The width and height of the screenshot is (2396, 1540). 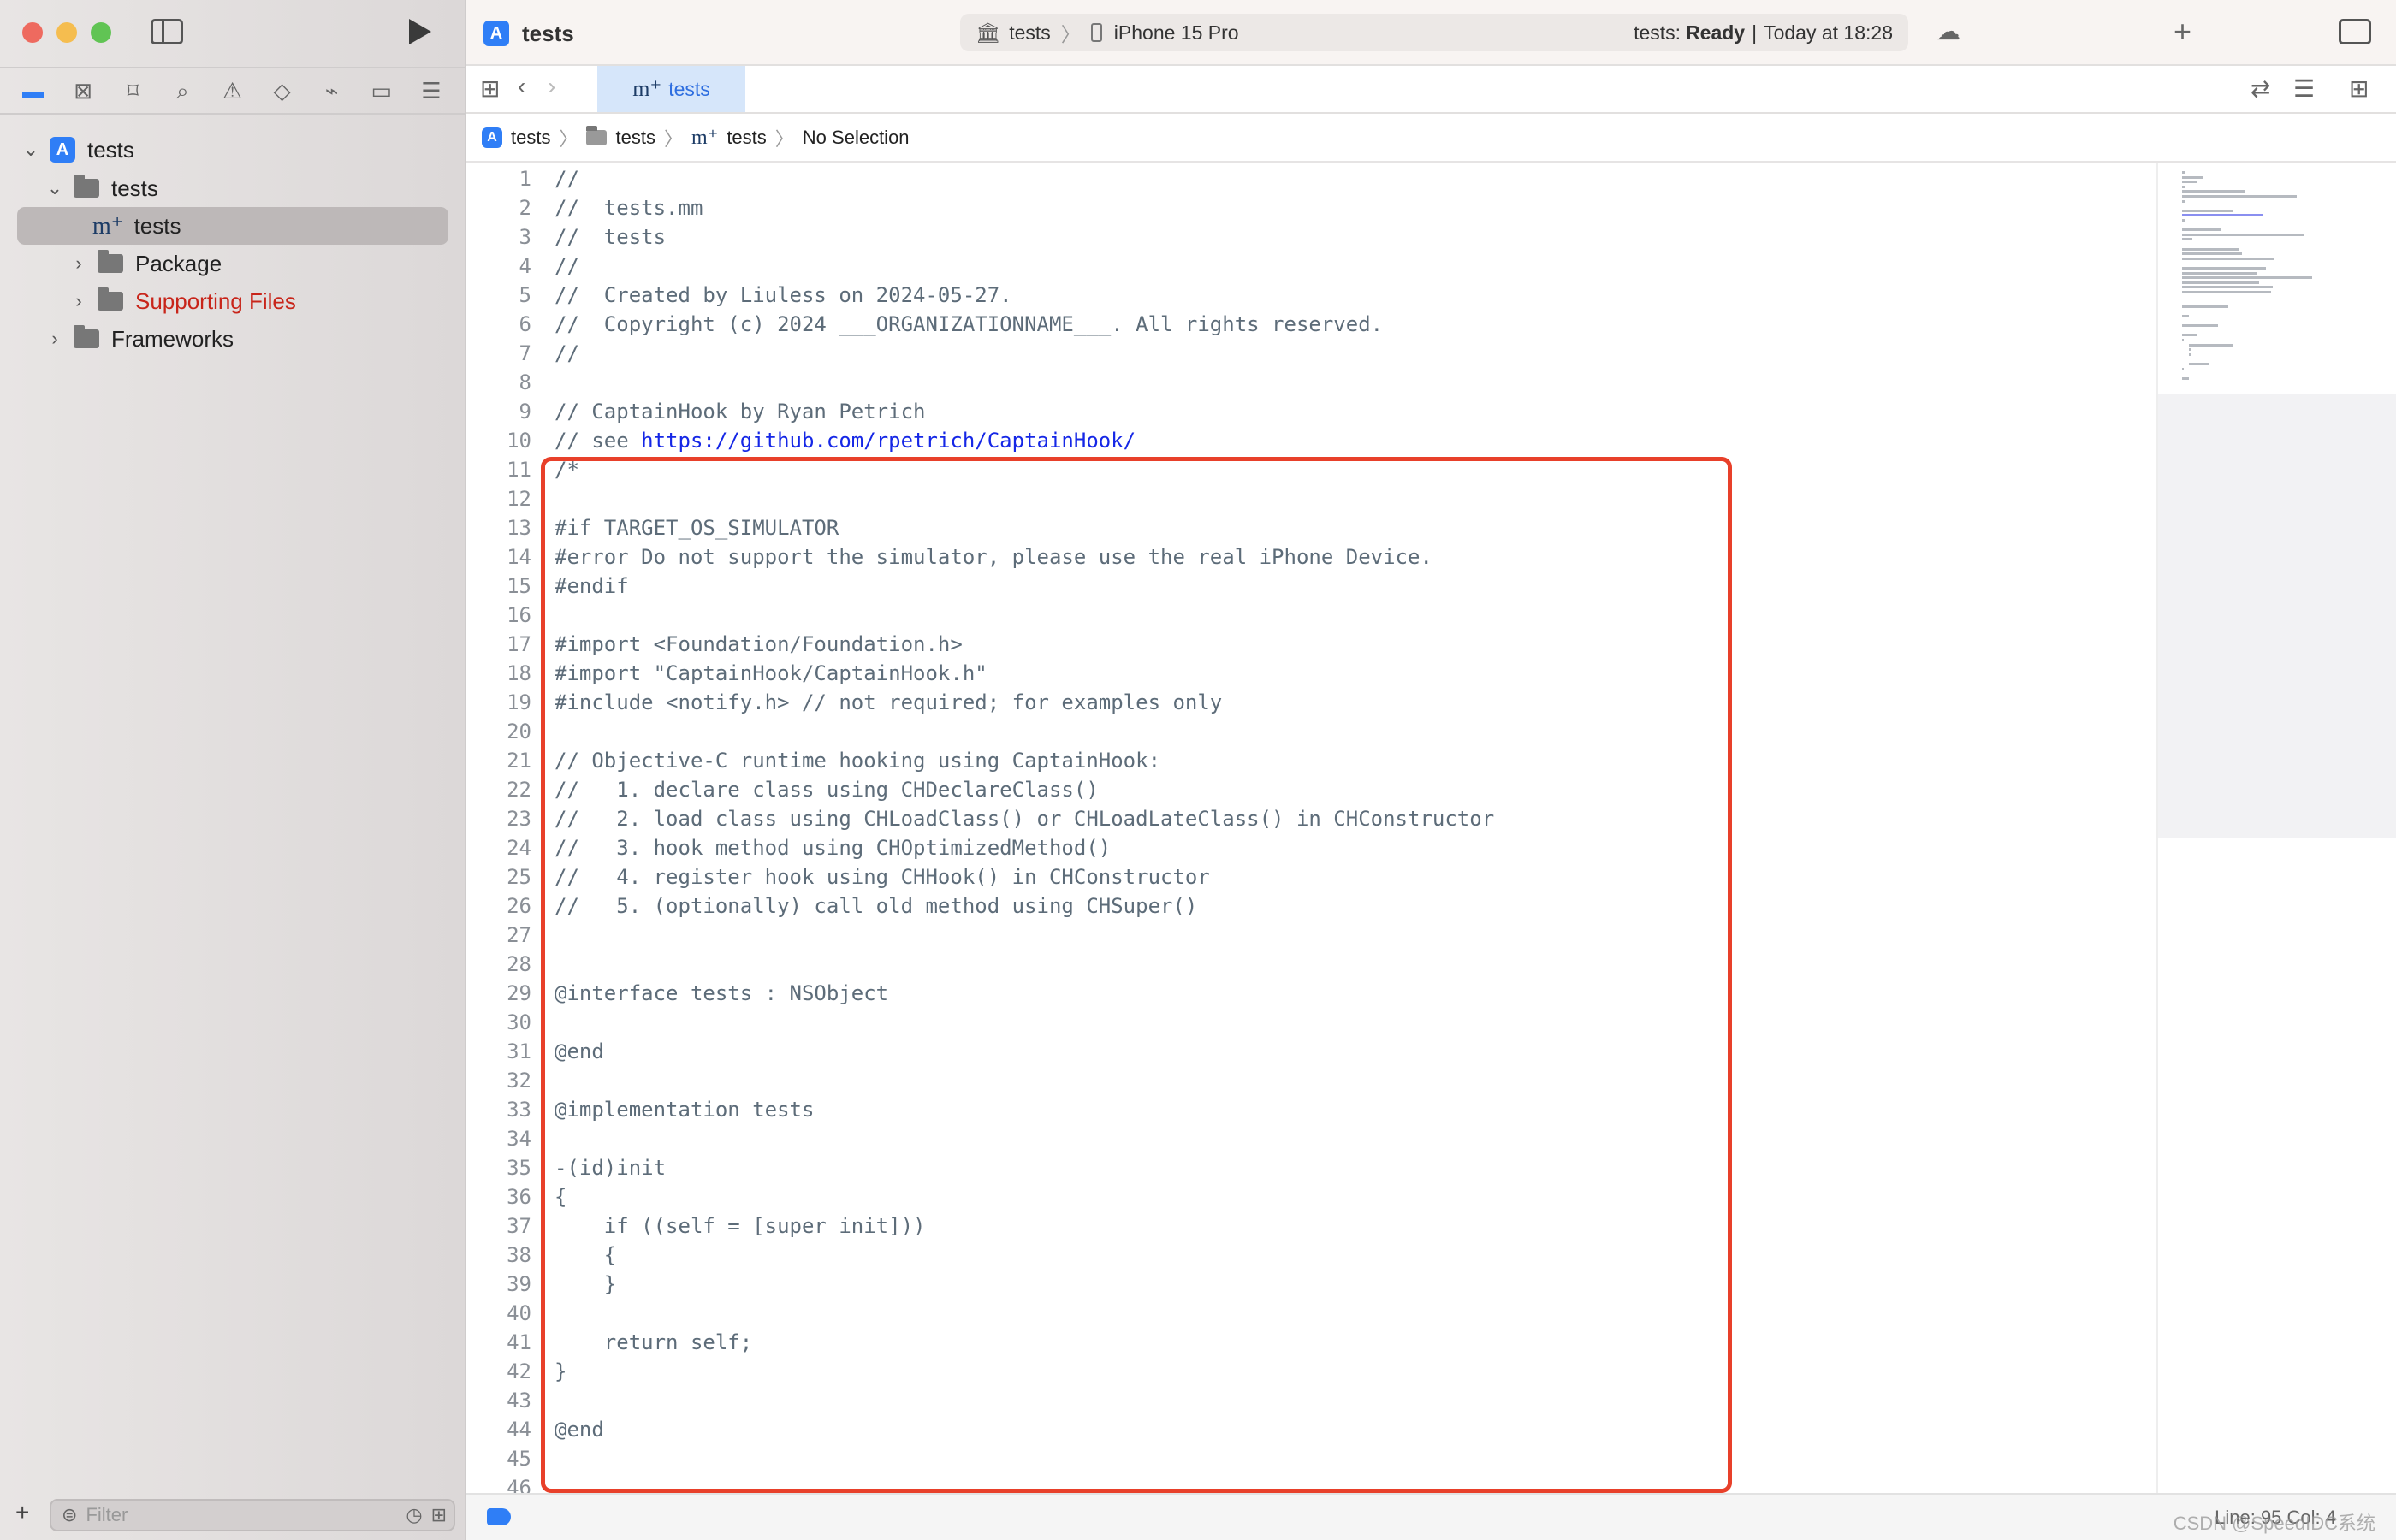 What do you see at coordinates (420, 31) in the screenshot?
I see `run-button` at bounding box center [420, 31].